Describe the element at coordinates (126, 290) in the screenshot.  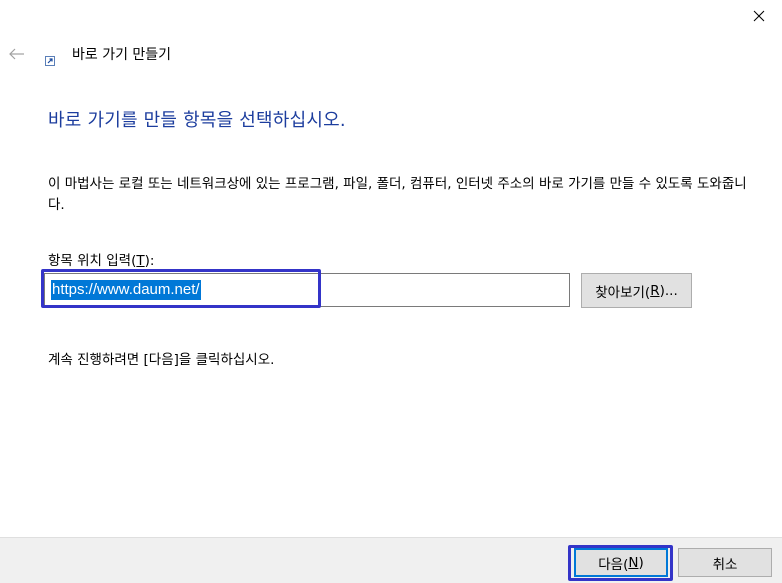
I see `location-input-value: https://www.daum.net/` at that location.